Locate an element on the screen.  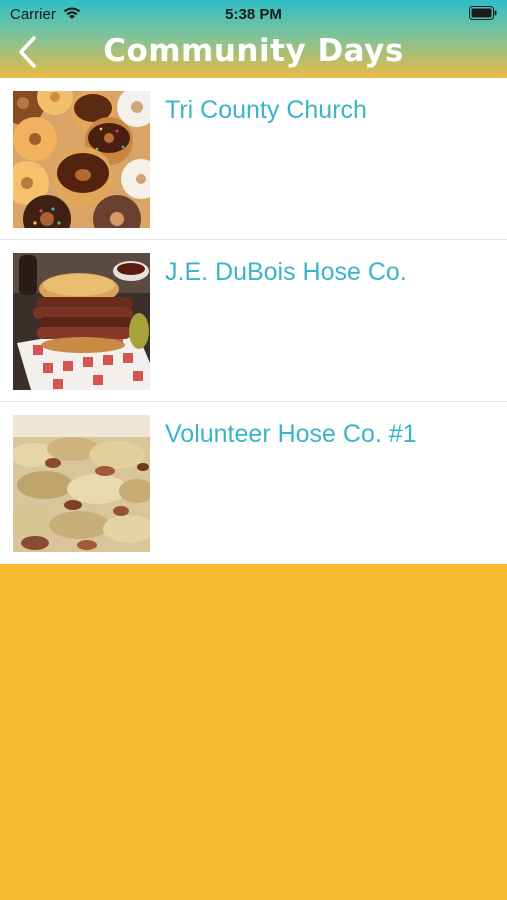
battery-icon is located at coordinates (483, 13).